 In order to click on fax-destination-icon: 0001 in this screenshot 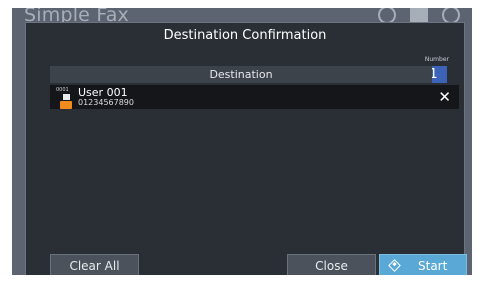, I will do `click(63, 98)`.